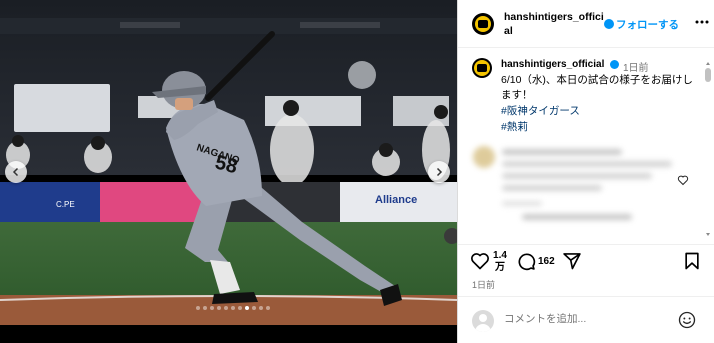 The image size is (714, 343). I want to click on caption-username: hanshintigers_official, so click(552, 64).